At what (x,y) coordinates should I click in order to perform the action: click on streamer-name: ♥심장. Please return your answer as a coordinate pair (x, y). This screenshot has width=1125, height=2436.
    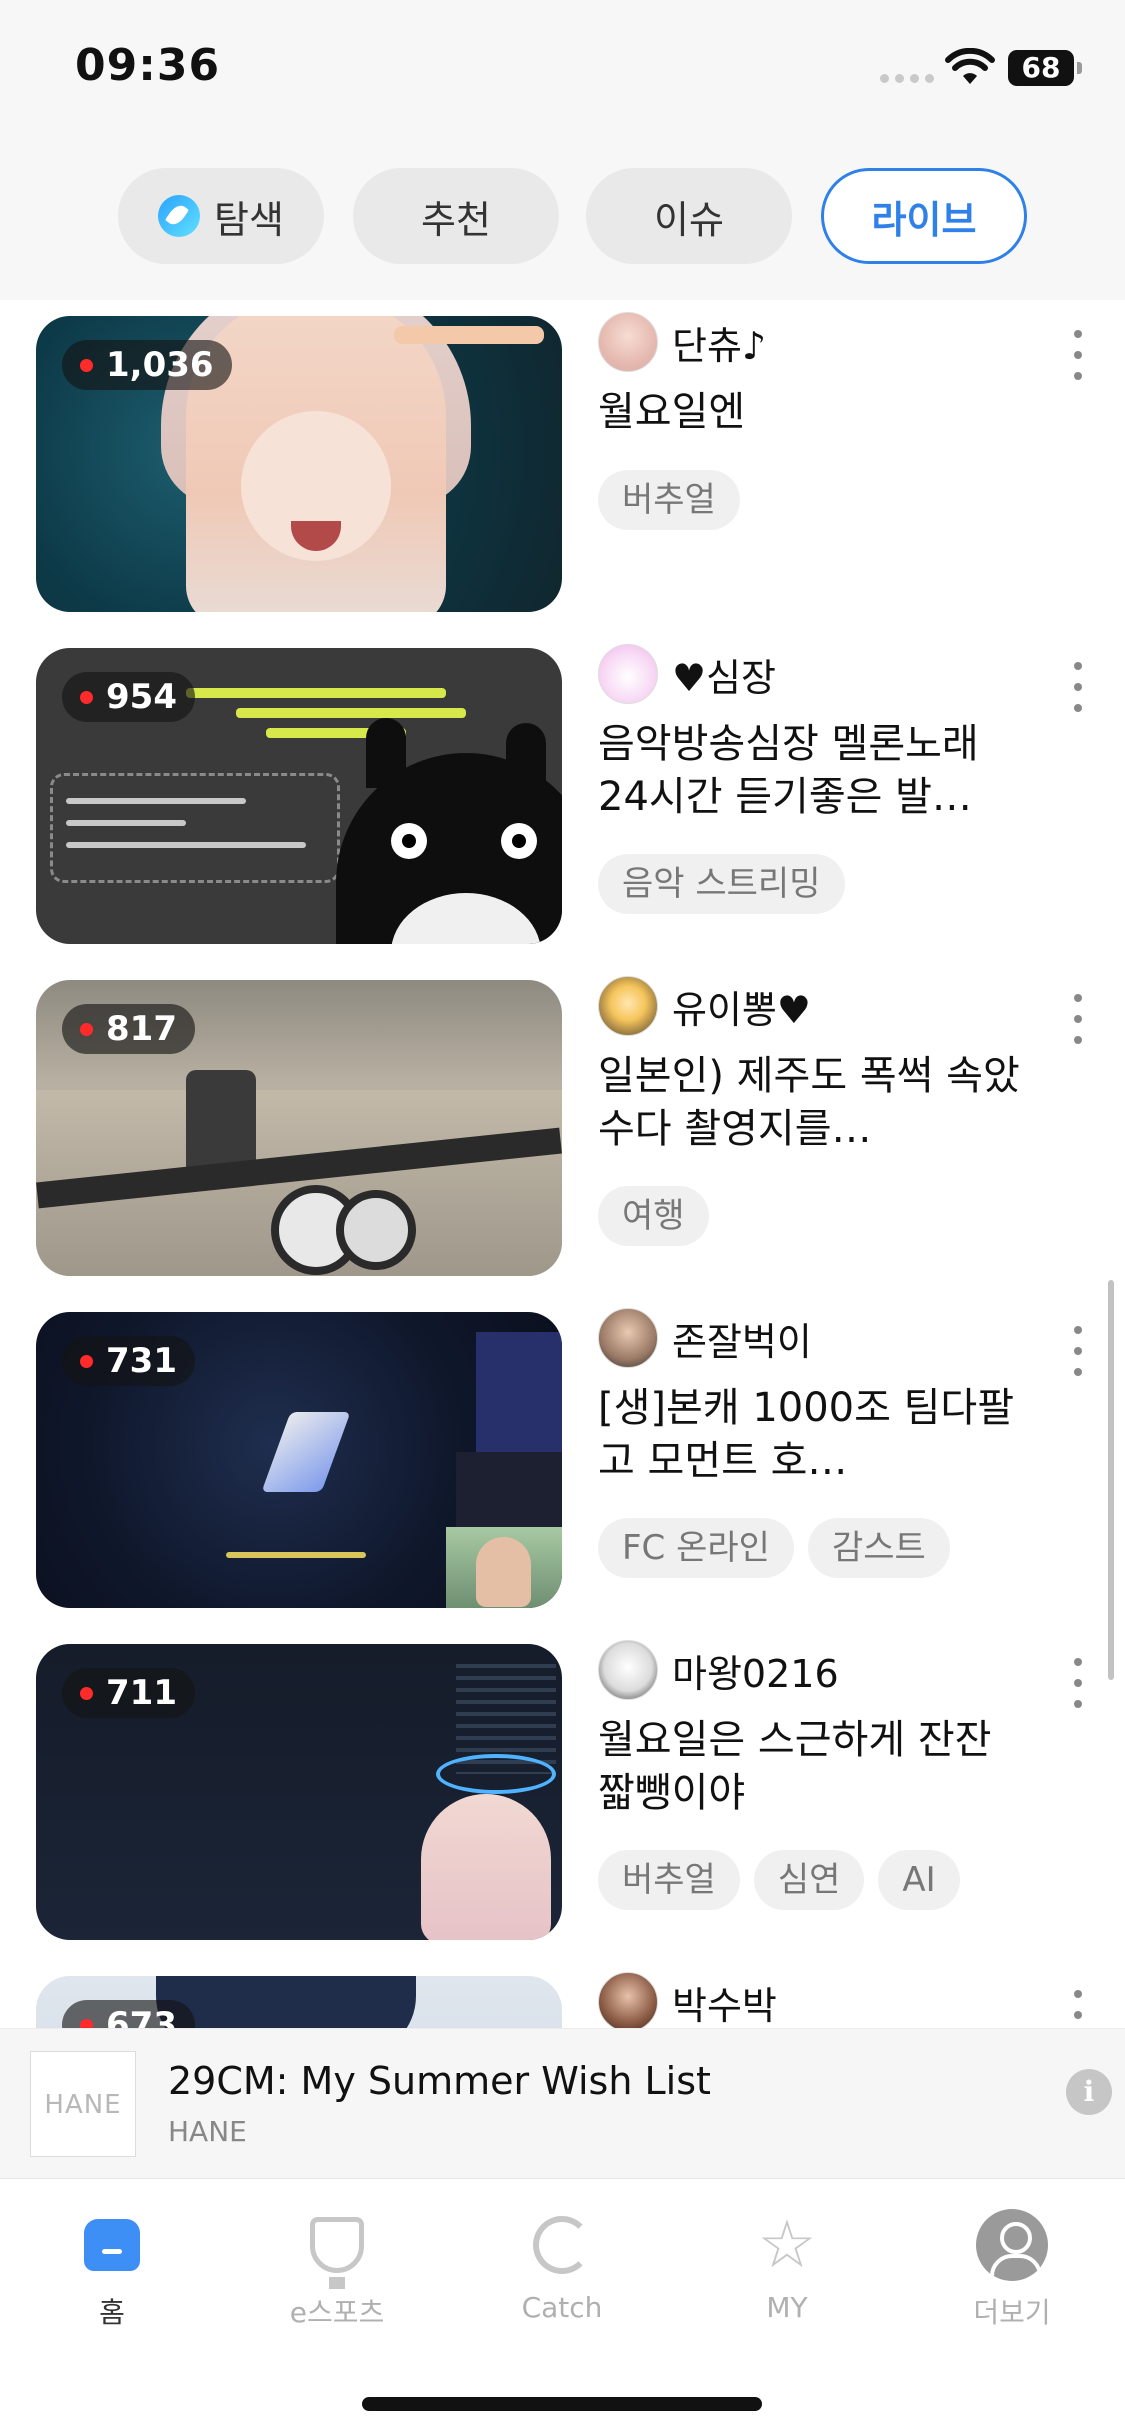
    Looking at the image, I should click on (724, 677).